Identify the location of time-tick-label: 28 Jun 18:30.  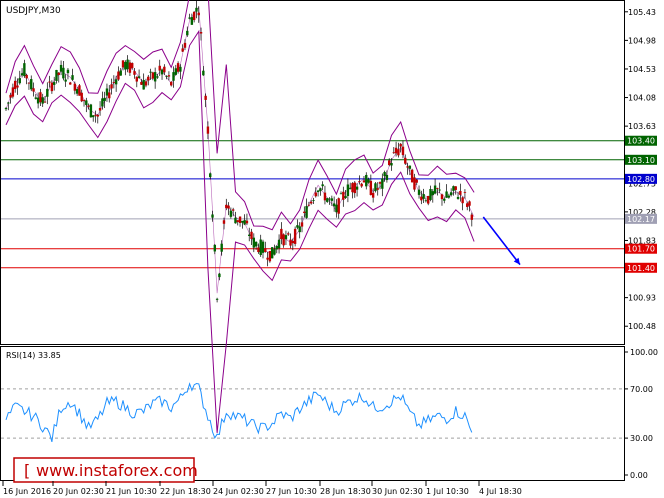
(345, 491).